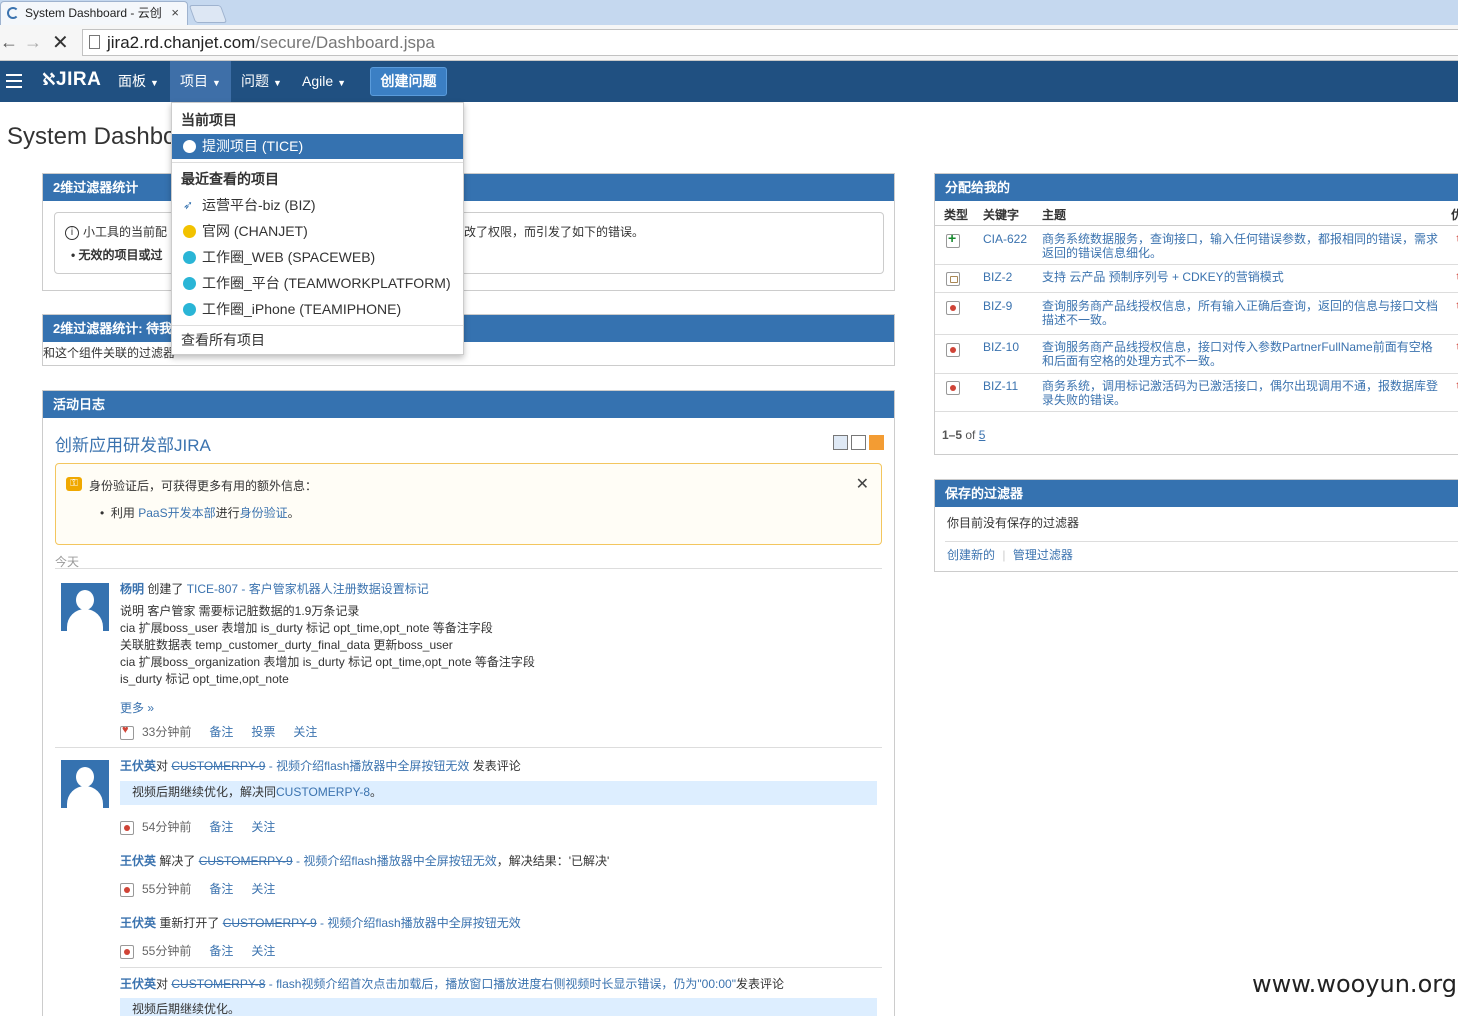 Image resolution: width=1458 pixels, height=1016 pixels. What do you see at coordinates (997, 277) in the screenshot?
I see `issue-key-link: BIZ-2` at bounding box center [997, 277].